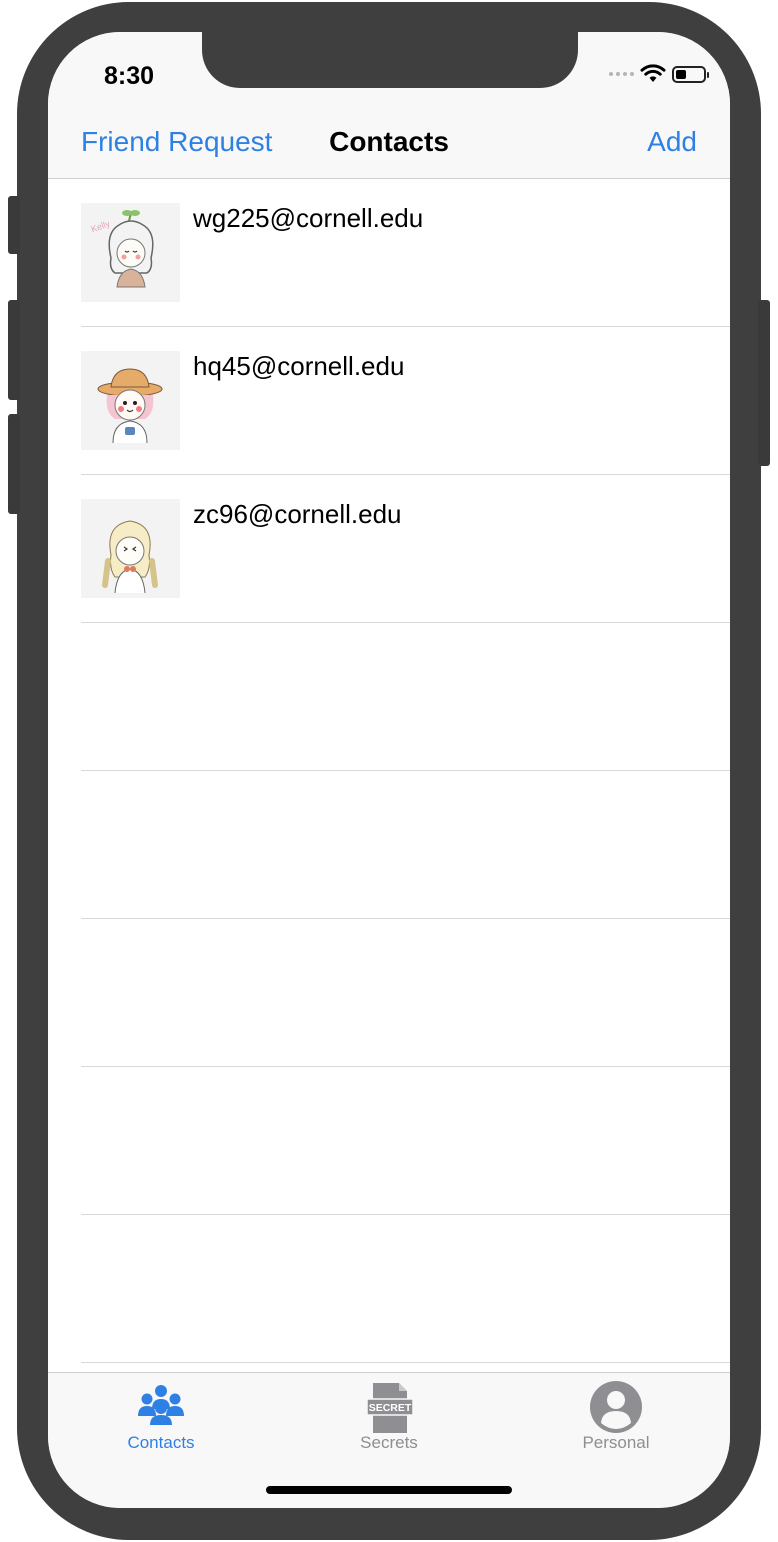 The image size is (778, 1542). What do you see at coordinates (308, 218) in the screenshot?
I see `contact-email: wg225@cornell.edu` at bounding box center [308, 218].